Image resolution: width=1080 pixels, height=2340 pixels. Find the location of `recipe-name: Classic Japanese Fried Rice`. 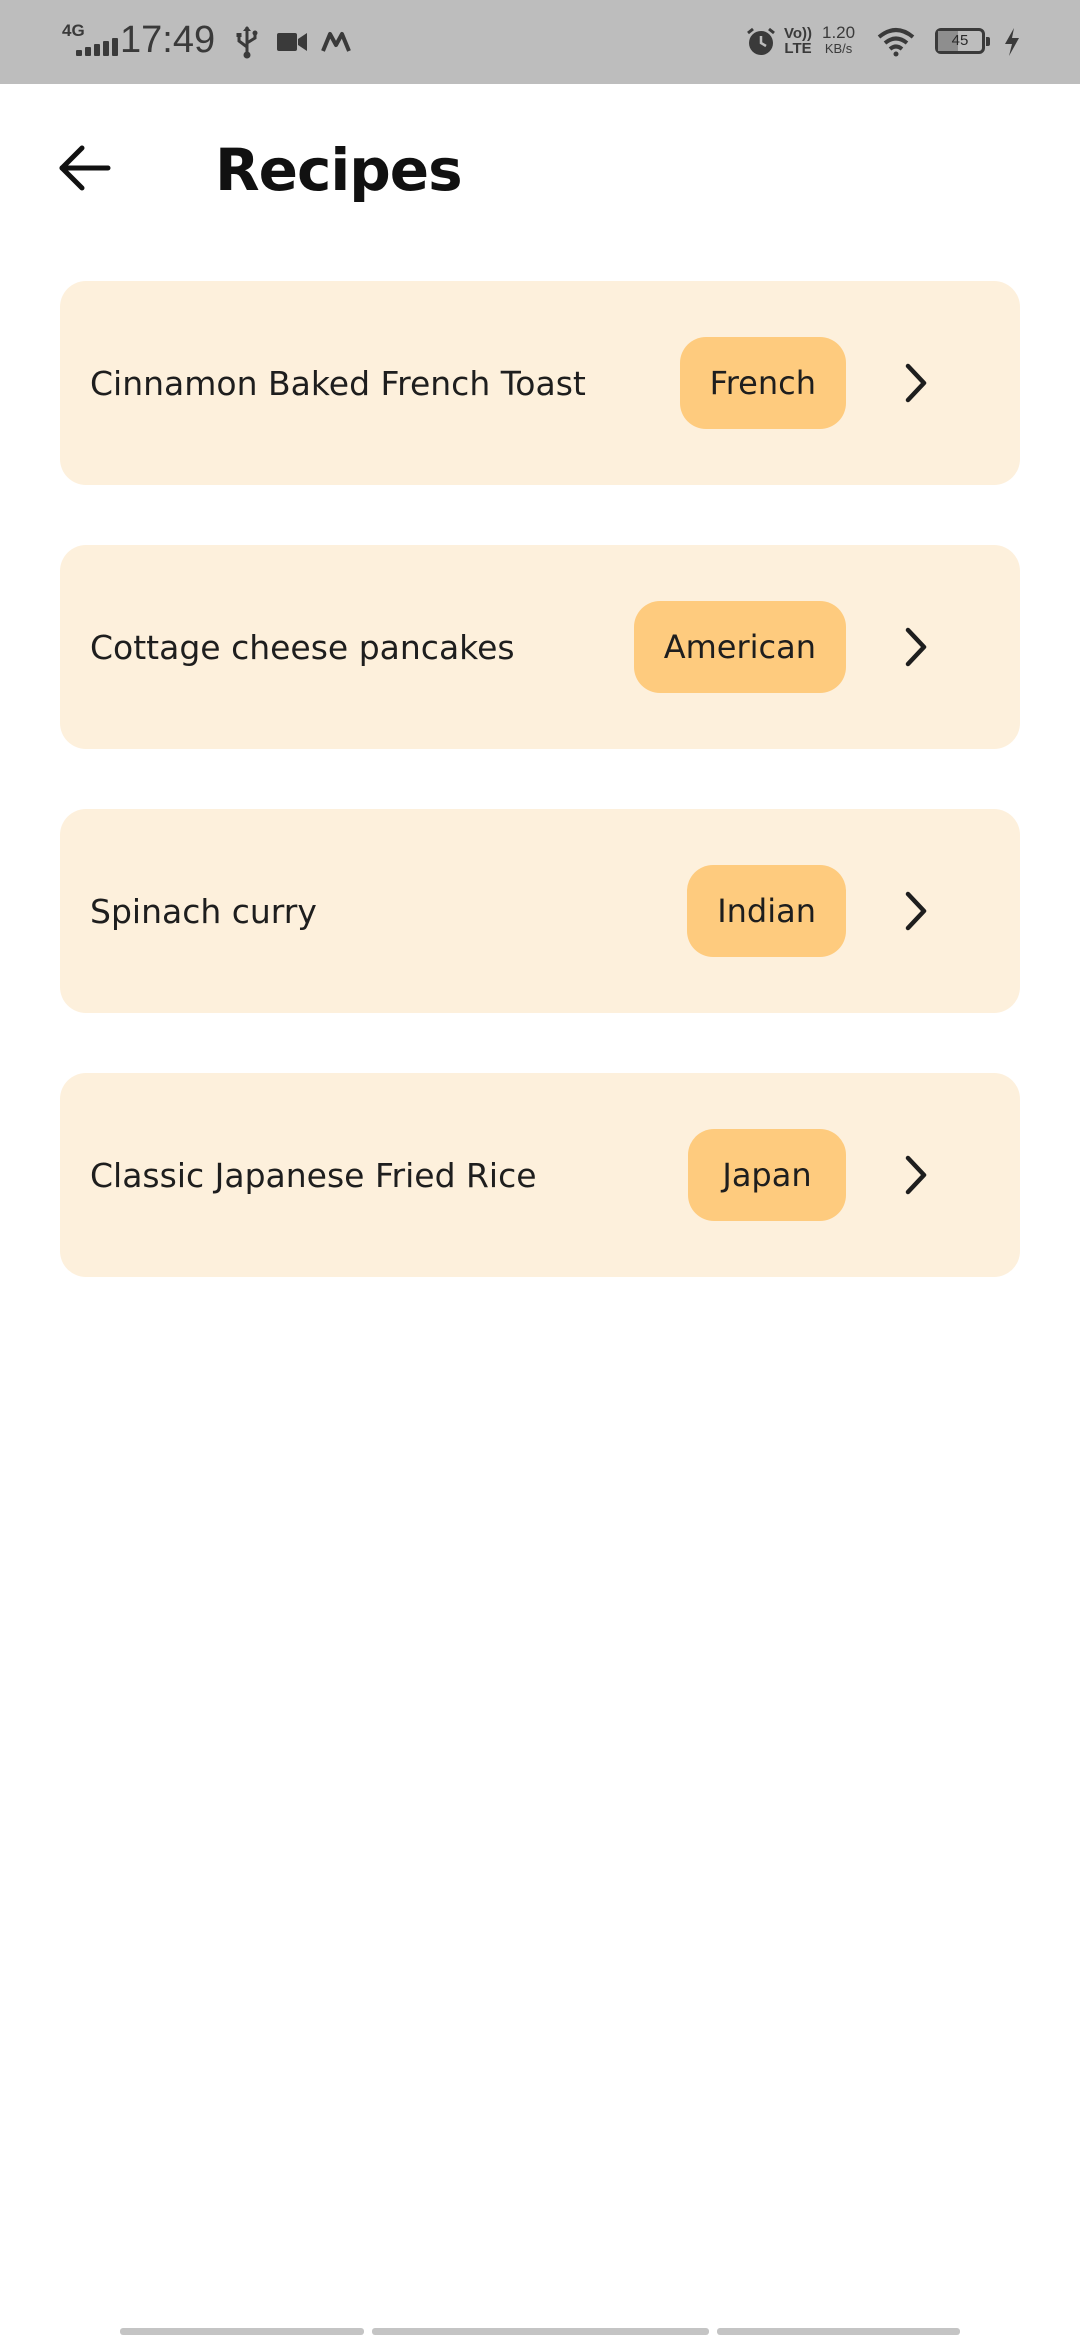

recipe-name: Classic Japanese Fried Rice is located at coordinates (313, 1175).